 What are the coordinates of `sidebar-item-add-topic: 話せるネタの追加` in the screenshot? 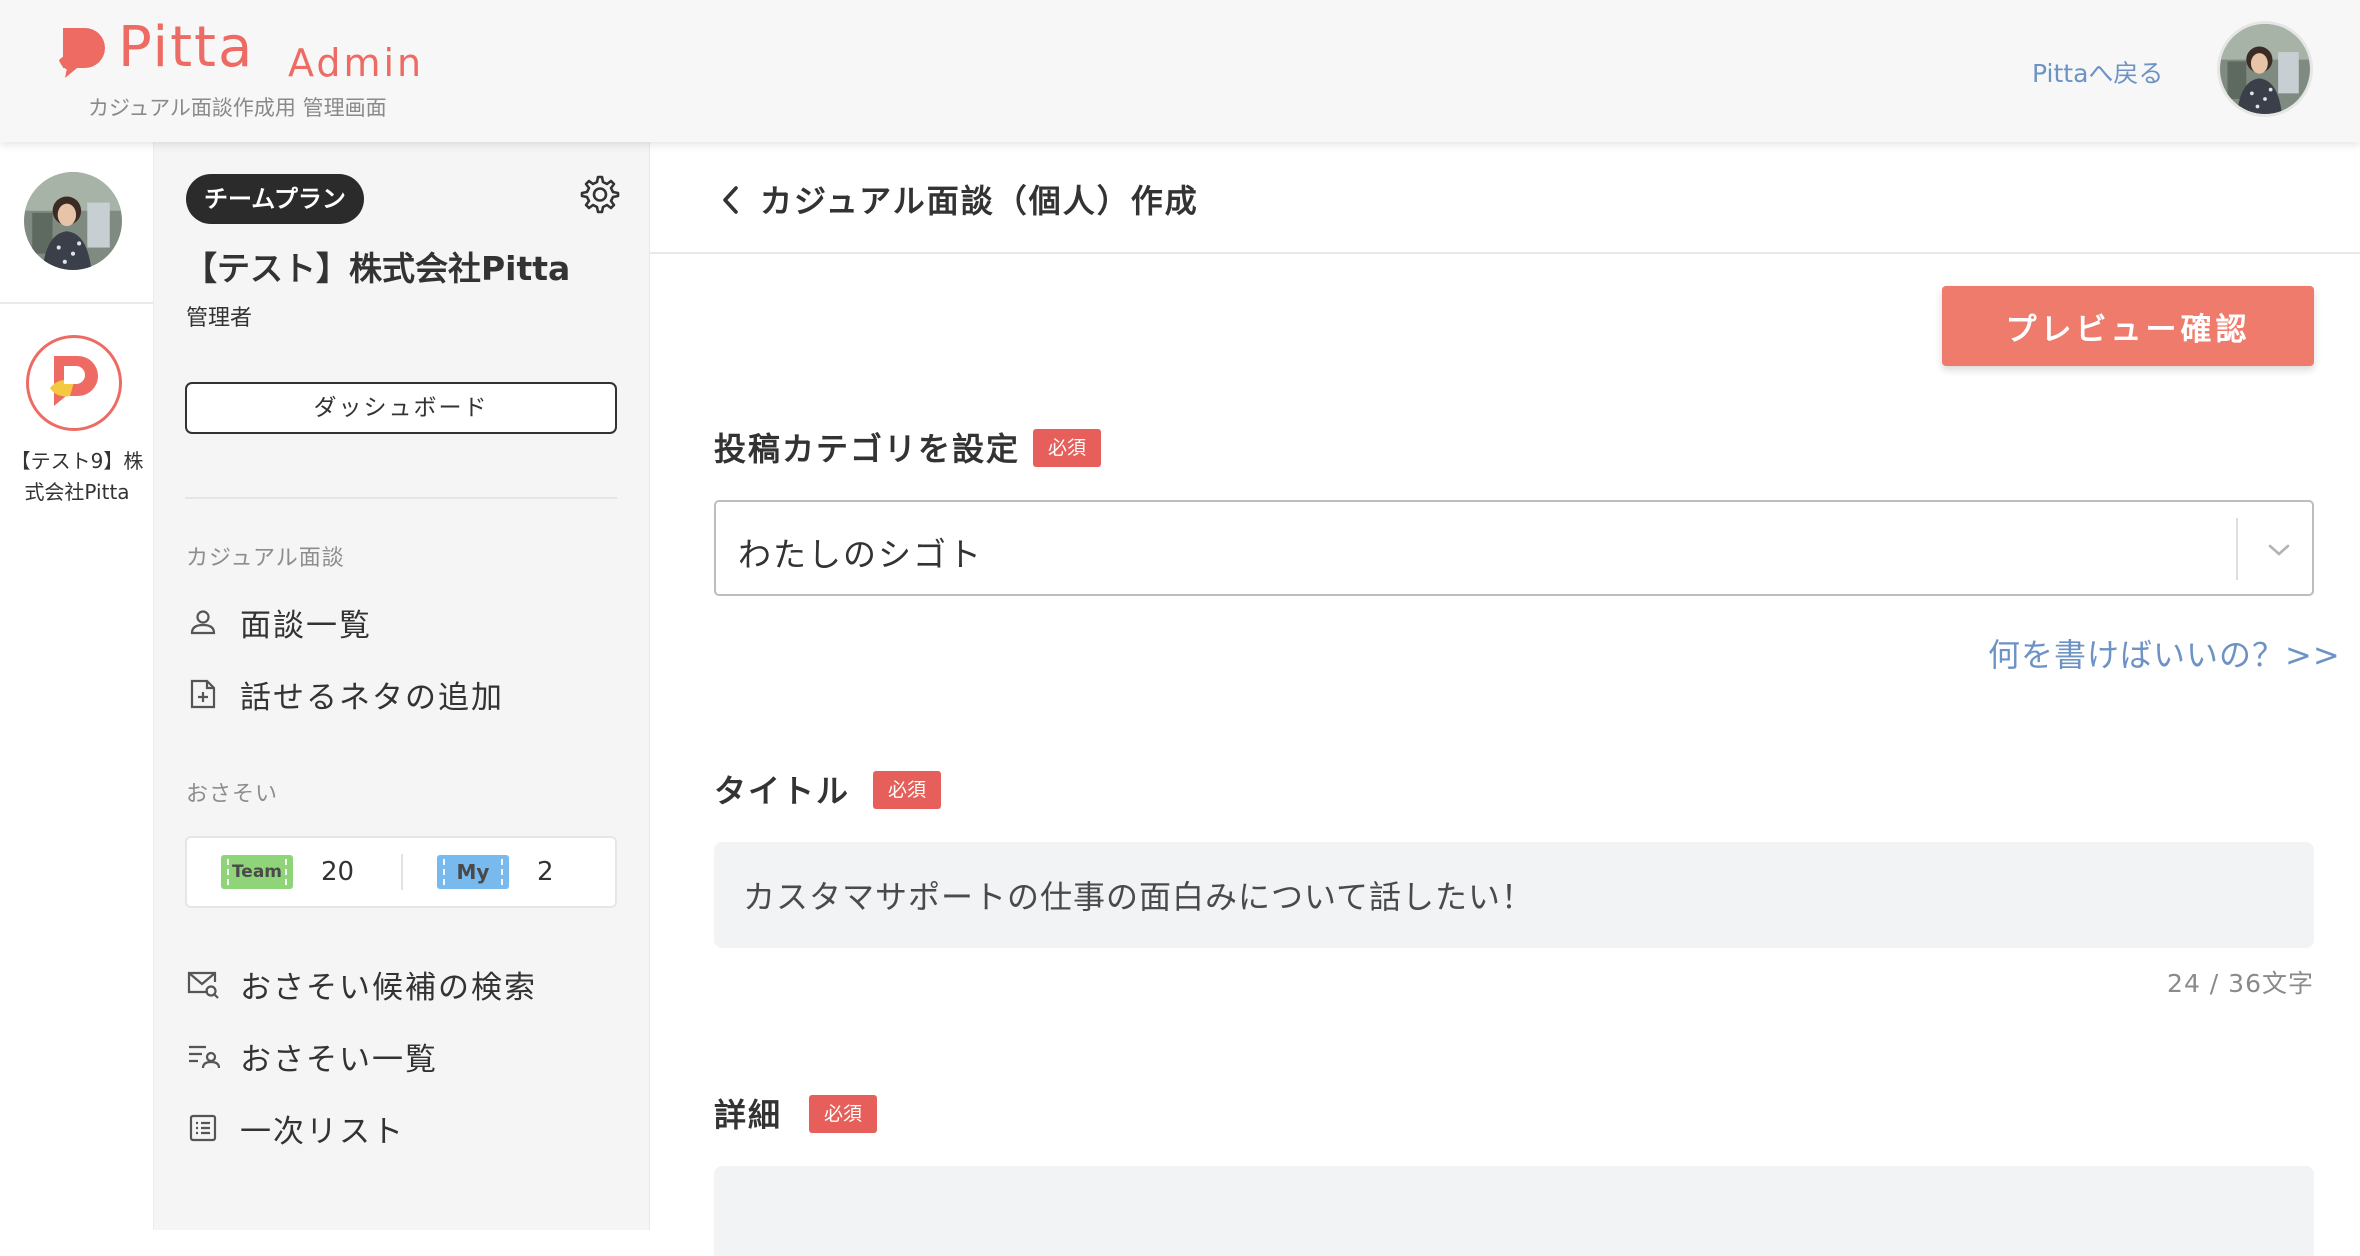 It's located at (345, 694).